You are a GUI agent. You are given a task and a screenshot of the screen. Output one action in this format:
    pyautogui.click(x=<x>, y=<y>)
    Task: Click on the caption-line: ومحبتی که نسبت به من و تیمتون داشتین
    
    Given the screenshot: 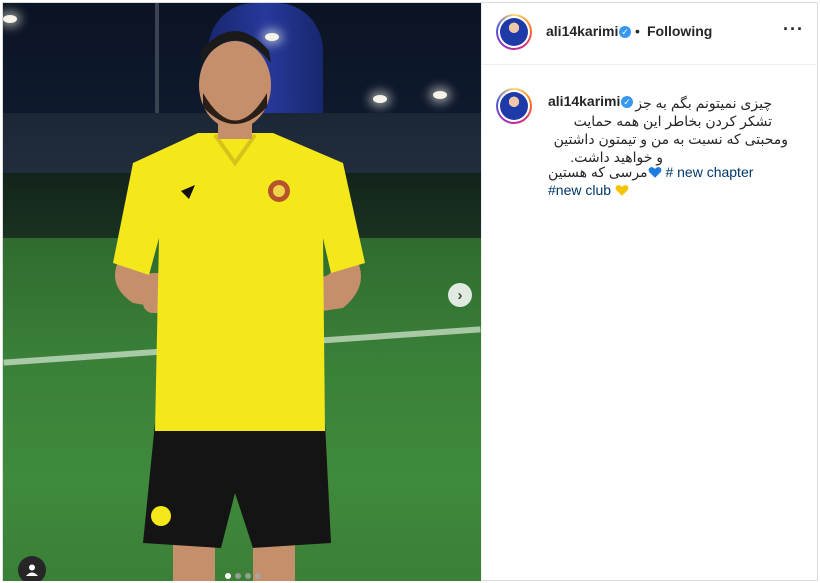 What is the action you would take?
    pyautogui.click(x=670, y=139)
    